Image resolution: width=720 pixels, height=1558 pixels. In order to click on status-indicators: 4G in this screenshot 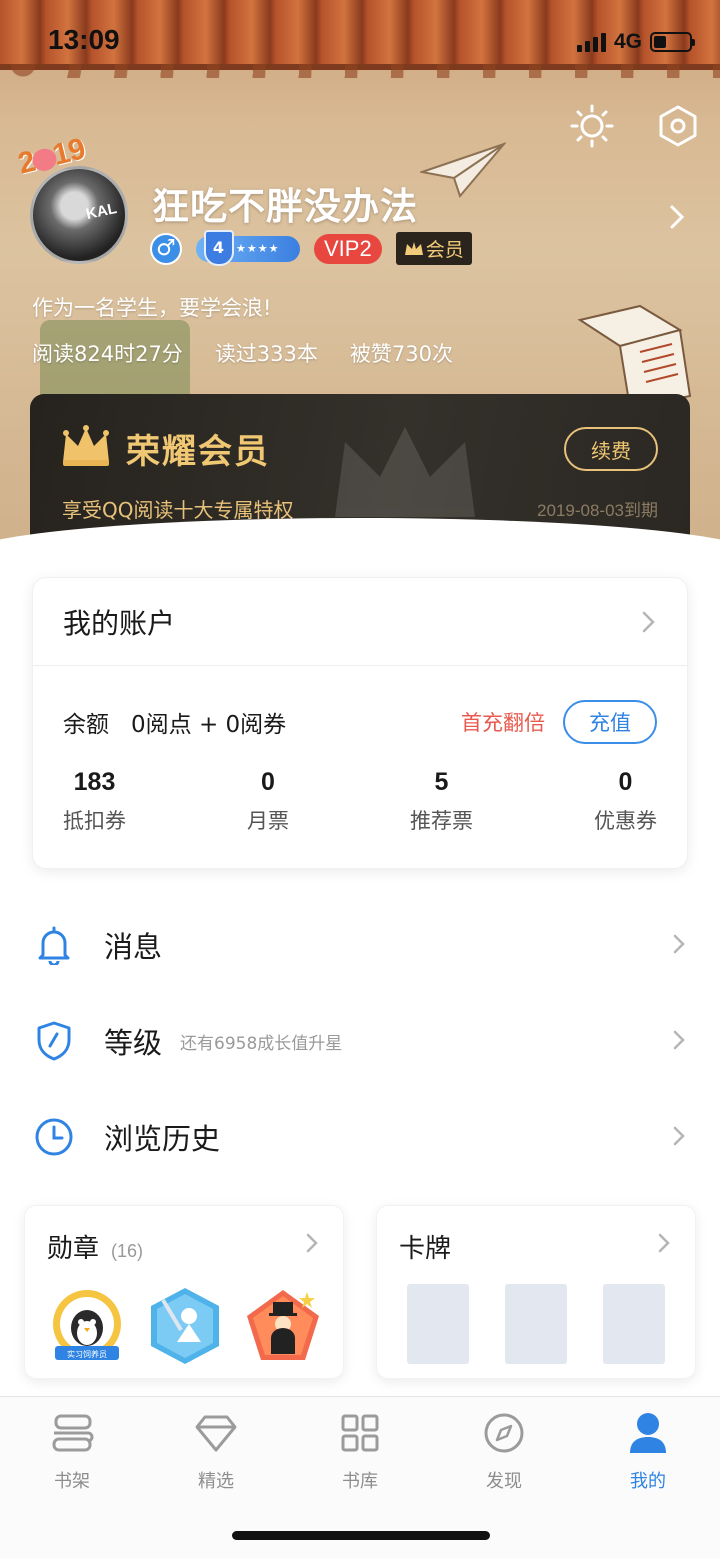, I will do `click(635, 42)`.